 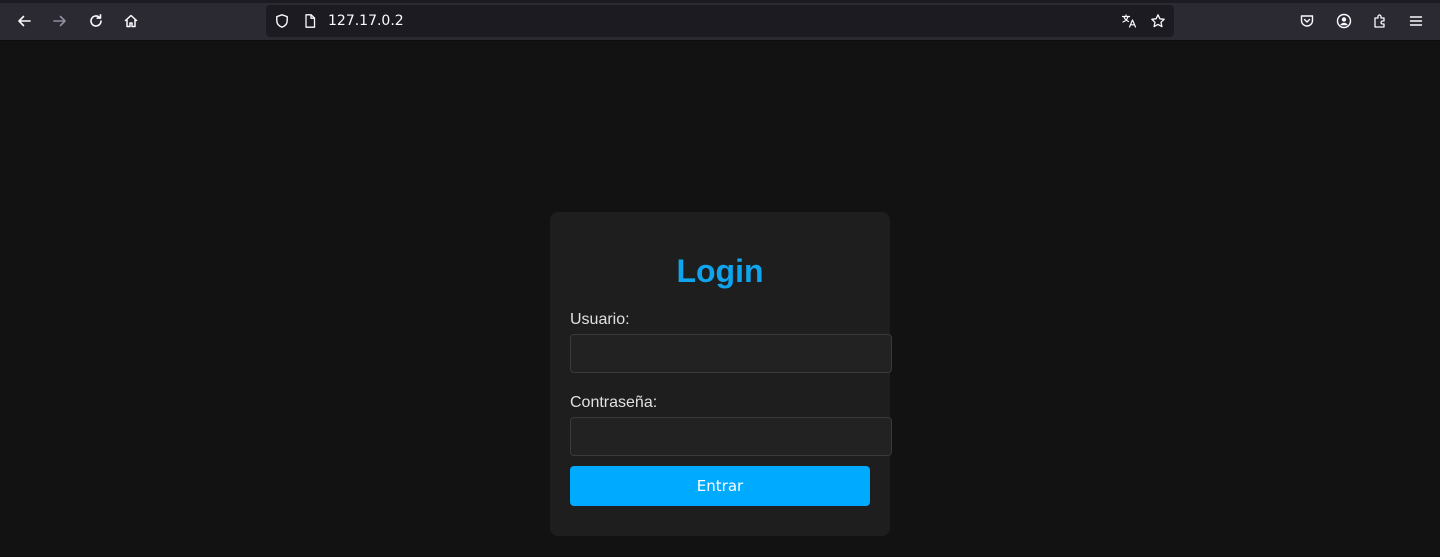 I want to click on translate-icon, so click(x=1129, y=21).